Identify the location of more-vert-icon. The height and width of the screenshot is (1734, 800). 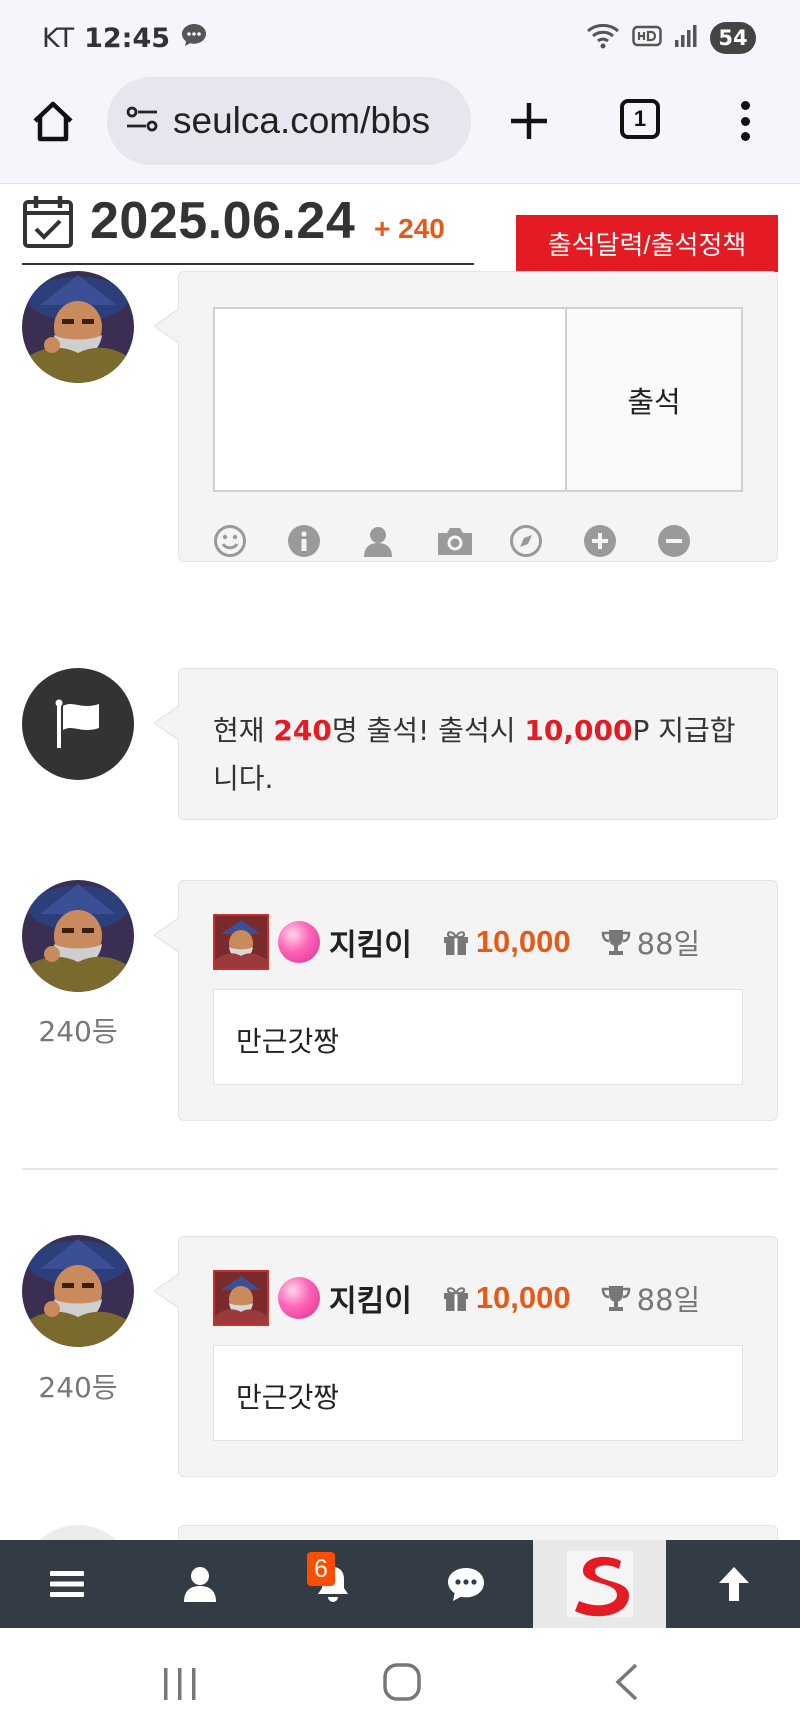
(745, 121).